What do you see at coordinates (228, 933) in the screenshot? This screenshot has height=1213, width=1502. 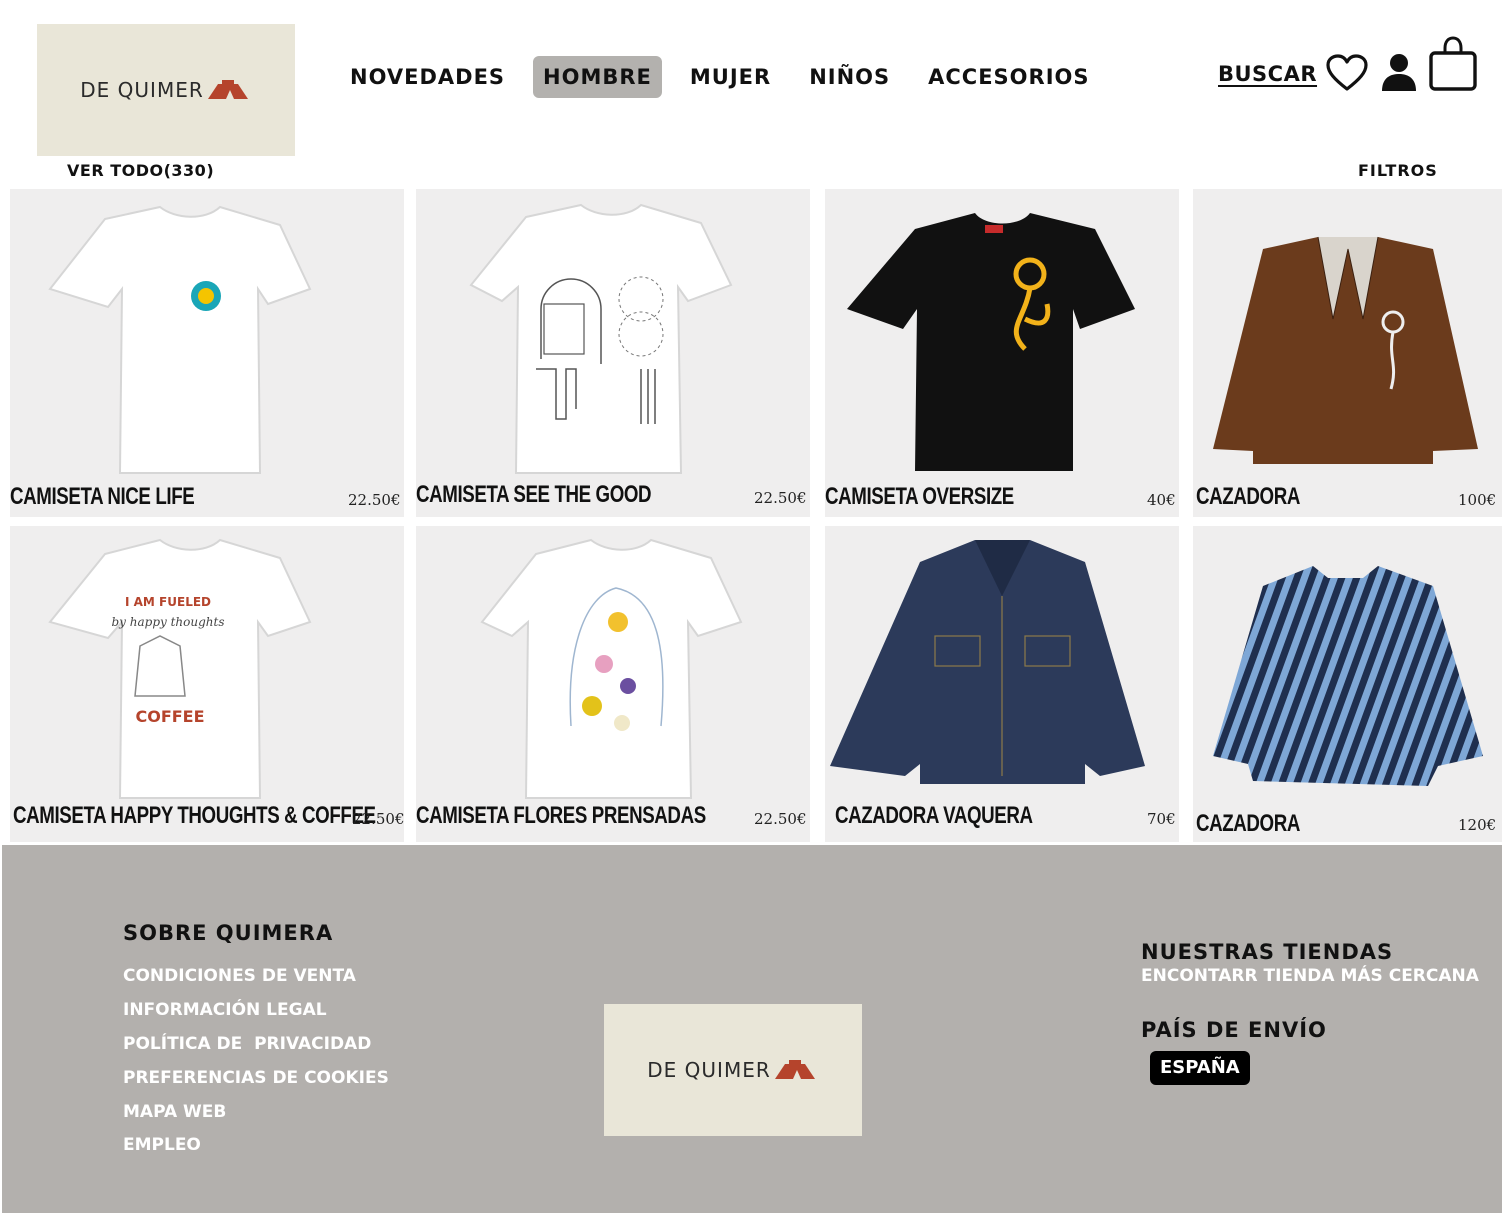 I see `about-title: SOBRE QUIMERA` at bounding box center [228, 933].